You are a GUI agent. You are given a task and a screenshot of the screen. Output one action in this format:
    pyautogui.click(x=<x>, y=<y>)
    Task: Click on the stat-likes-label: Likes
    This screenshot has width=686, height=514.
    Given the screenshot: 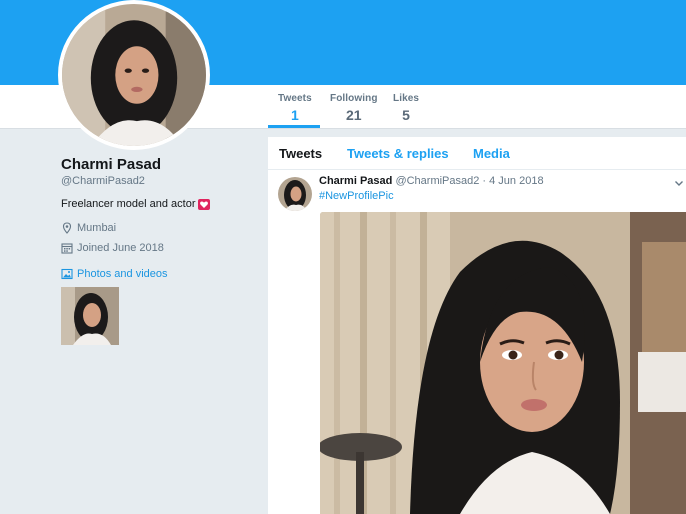 What is the action you would take?
    pyautogui.click(x=406, y=98)
    